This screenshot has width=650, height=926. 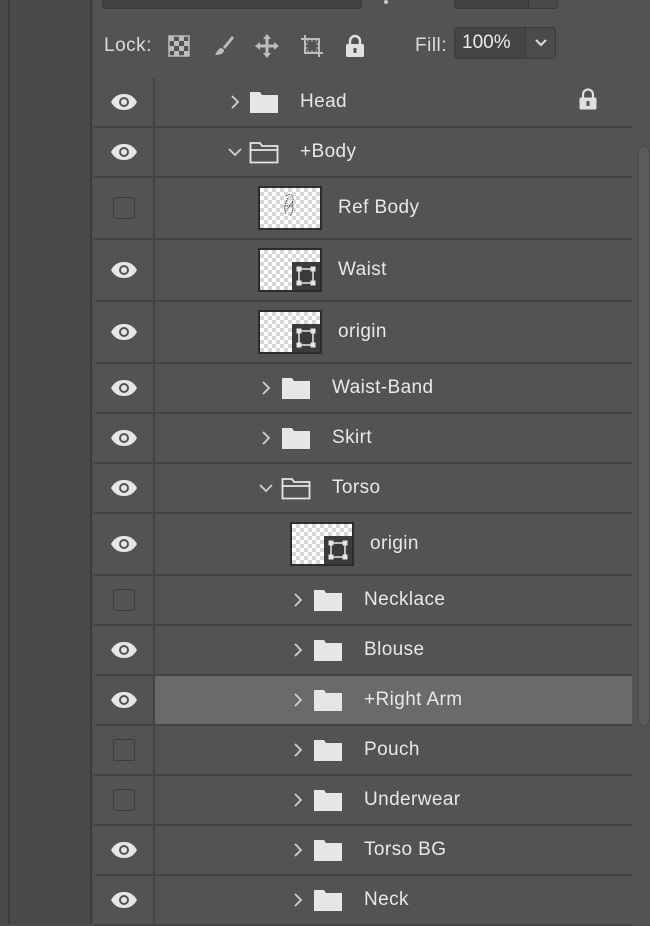 I want to click on layer-content: +Right Arm, so click(x=393, y=700).